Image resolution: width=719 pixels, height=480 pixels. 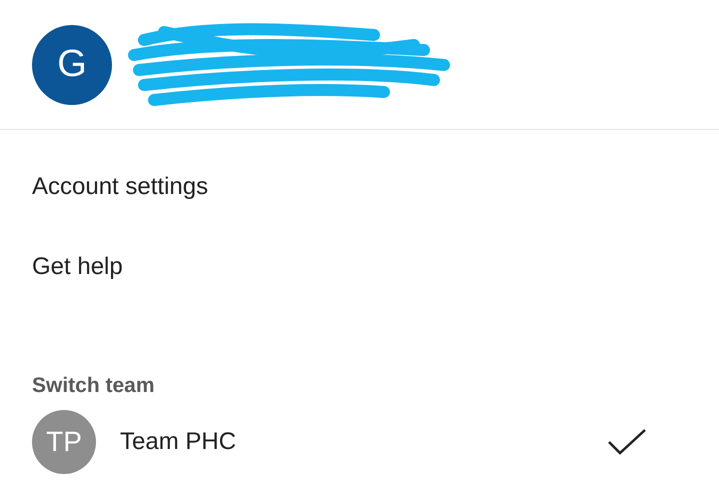 What do you see at coordinates (359, 441) in the screenshot?
I see `team-row: TP Team PHC` at bounding box center [359, 441].